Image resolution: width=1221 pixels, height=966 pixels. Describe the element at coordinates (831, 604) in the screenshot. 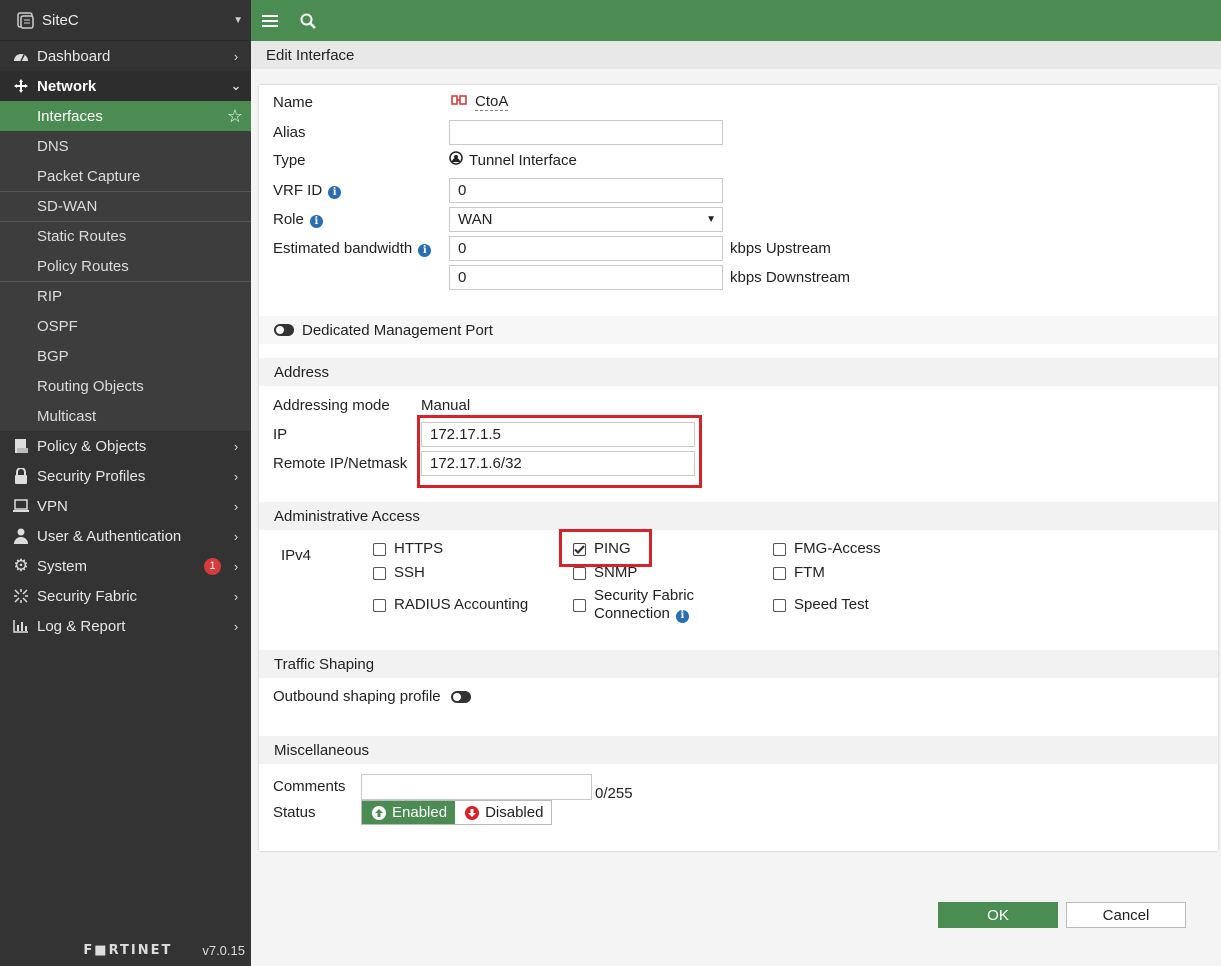

I see `checkbox-label: Speed Test` at that location.